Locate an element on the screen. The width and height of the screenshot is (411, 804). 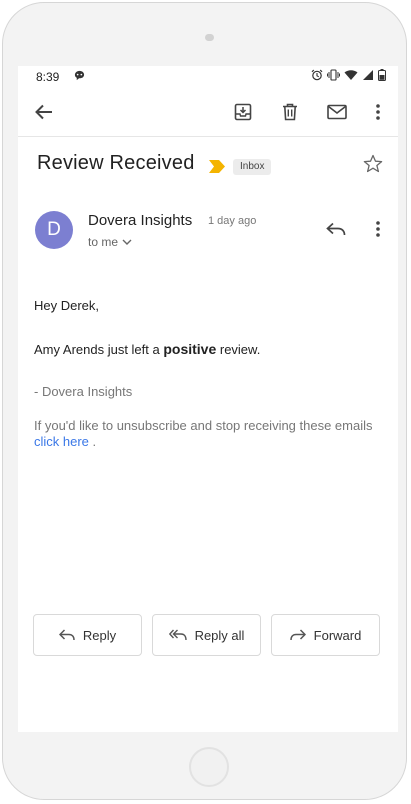
back-button is located at coordinates (44, 112).